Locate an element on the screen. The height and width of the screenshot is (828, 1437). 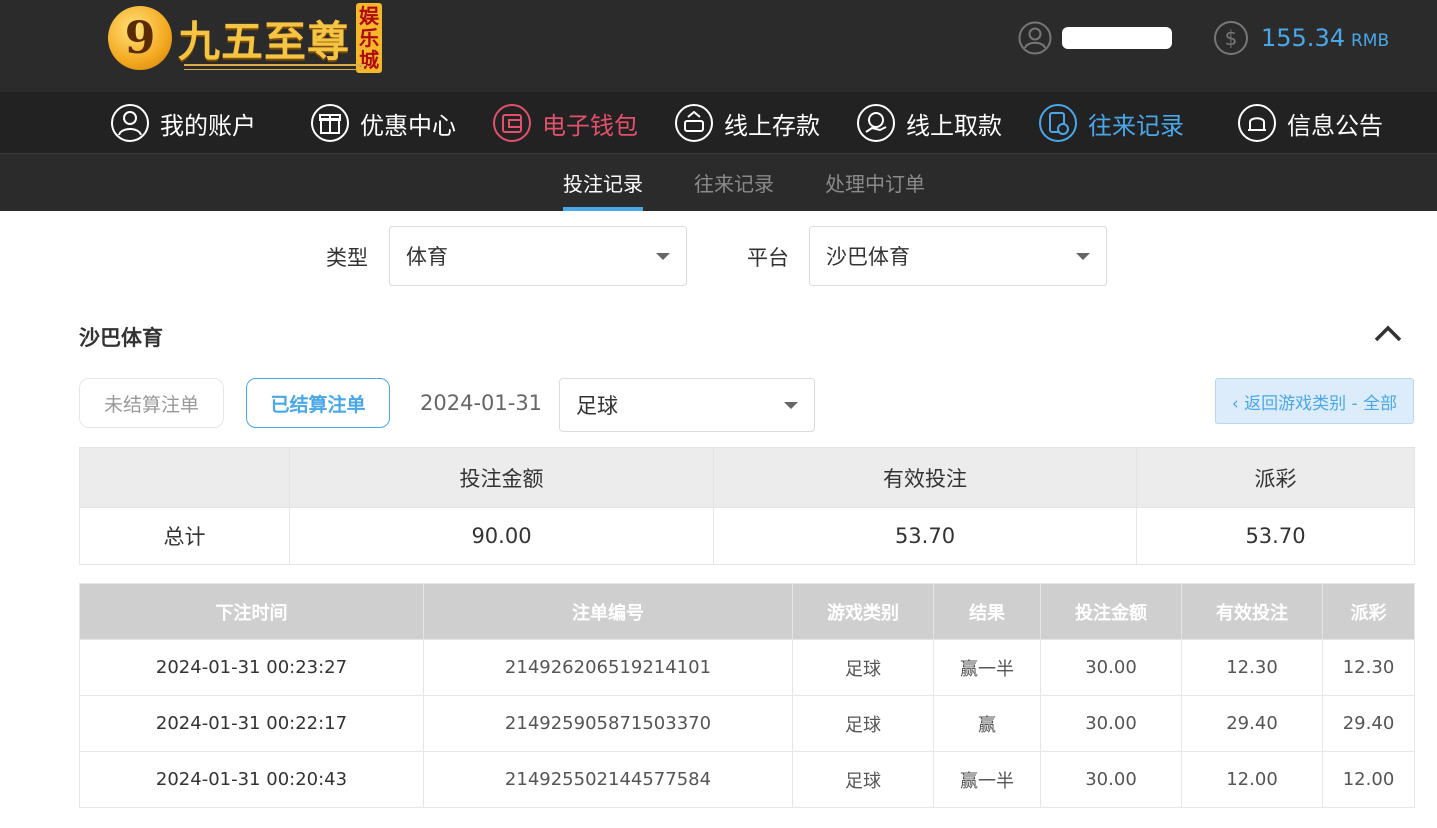
logo-ornament is located at coordinates (275, 67).